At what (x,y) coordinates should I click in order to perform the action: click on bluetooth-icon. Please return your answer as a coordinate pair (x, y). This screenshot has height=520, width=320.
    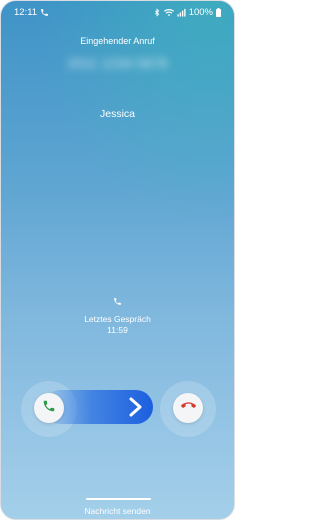
    Looking at the image, I should click on (157, 12).